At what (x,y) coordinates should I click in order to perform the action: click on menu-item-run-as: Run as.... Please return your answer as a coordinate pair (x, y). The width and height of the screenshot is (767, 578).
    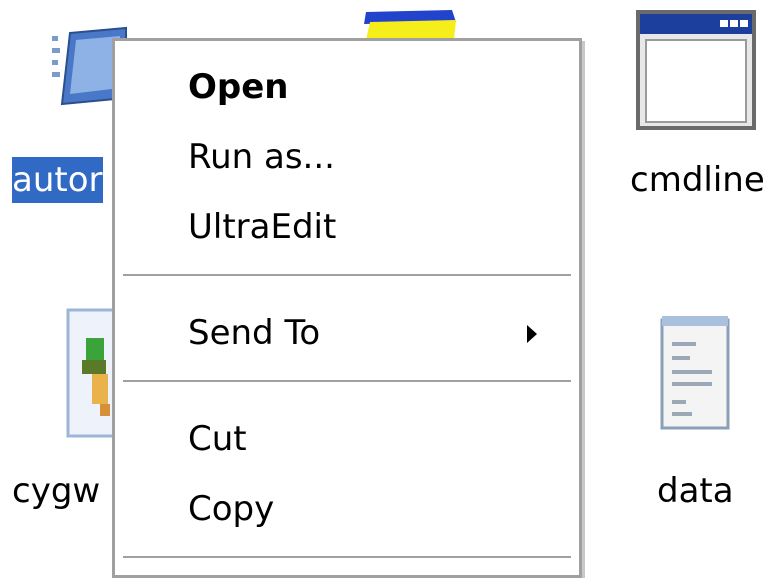
    Looking at the image, I should click on (347, 157).